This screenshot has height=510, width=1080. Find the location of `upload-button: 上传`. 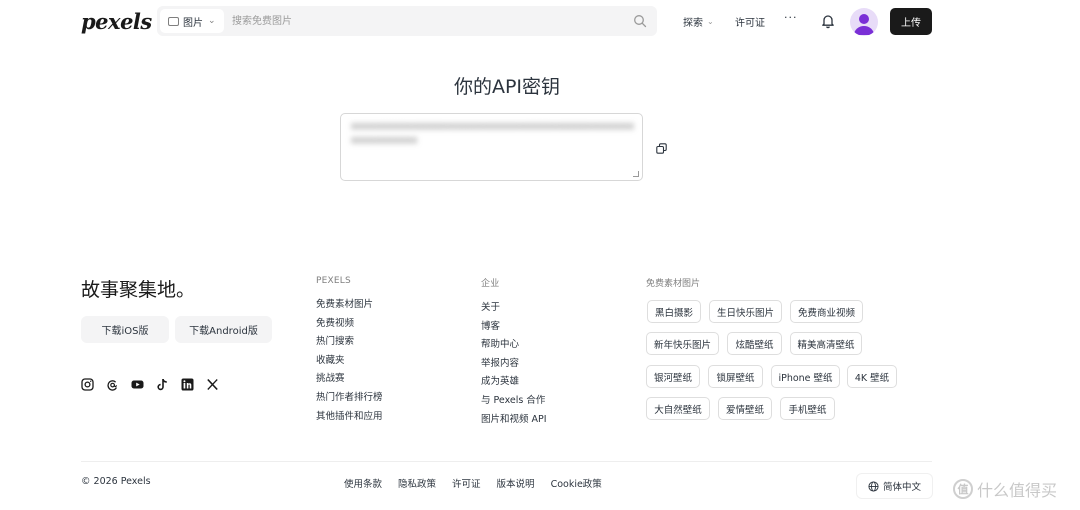

upload-button: 上传 is located at coordinates (911, 21).